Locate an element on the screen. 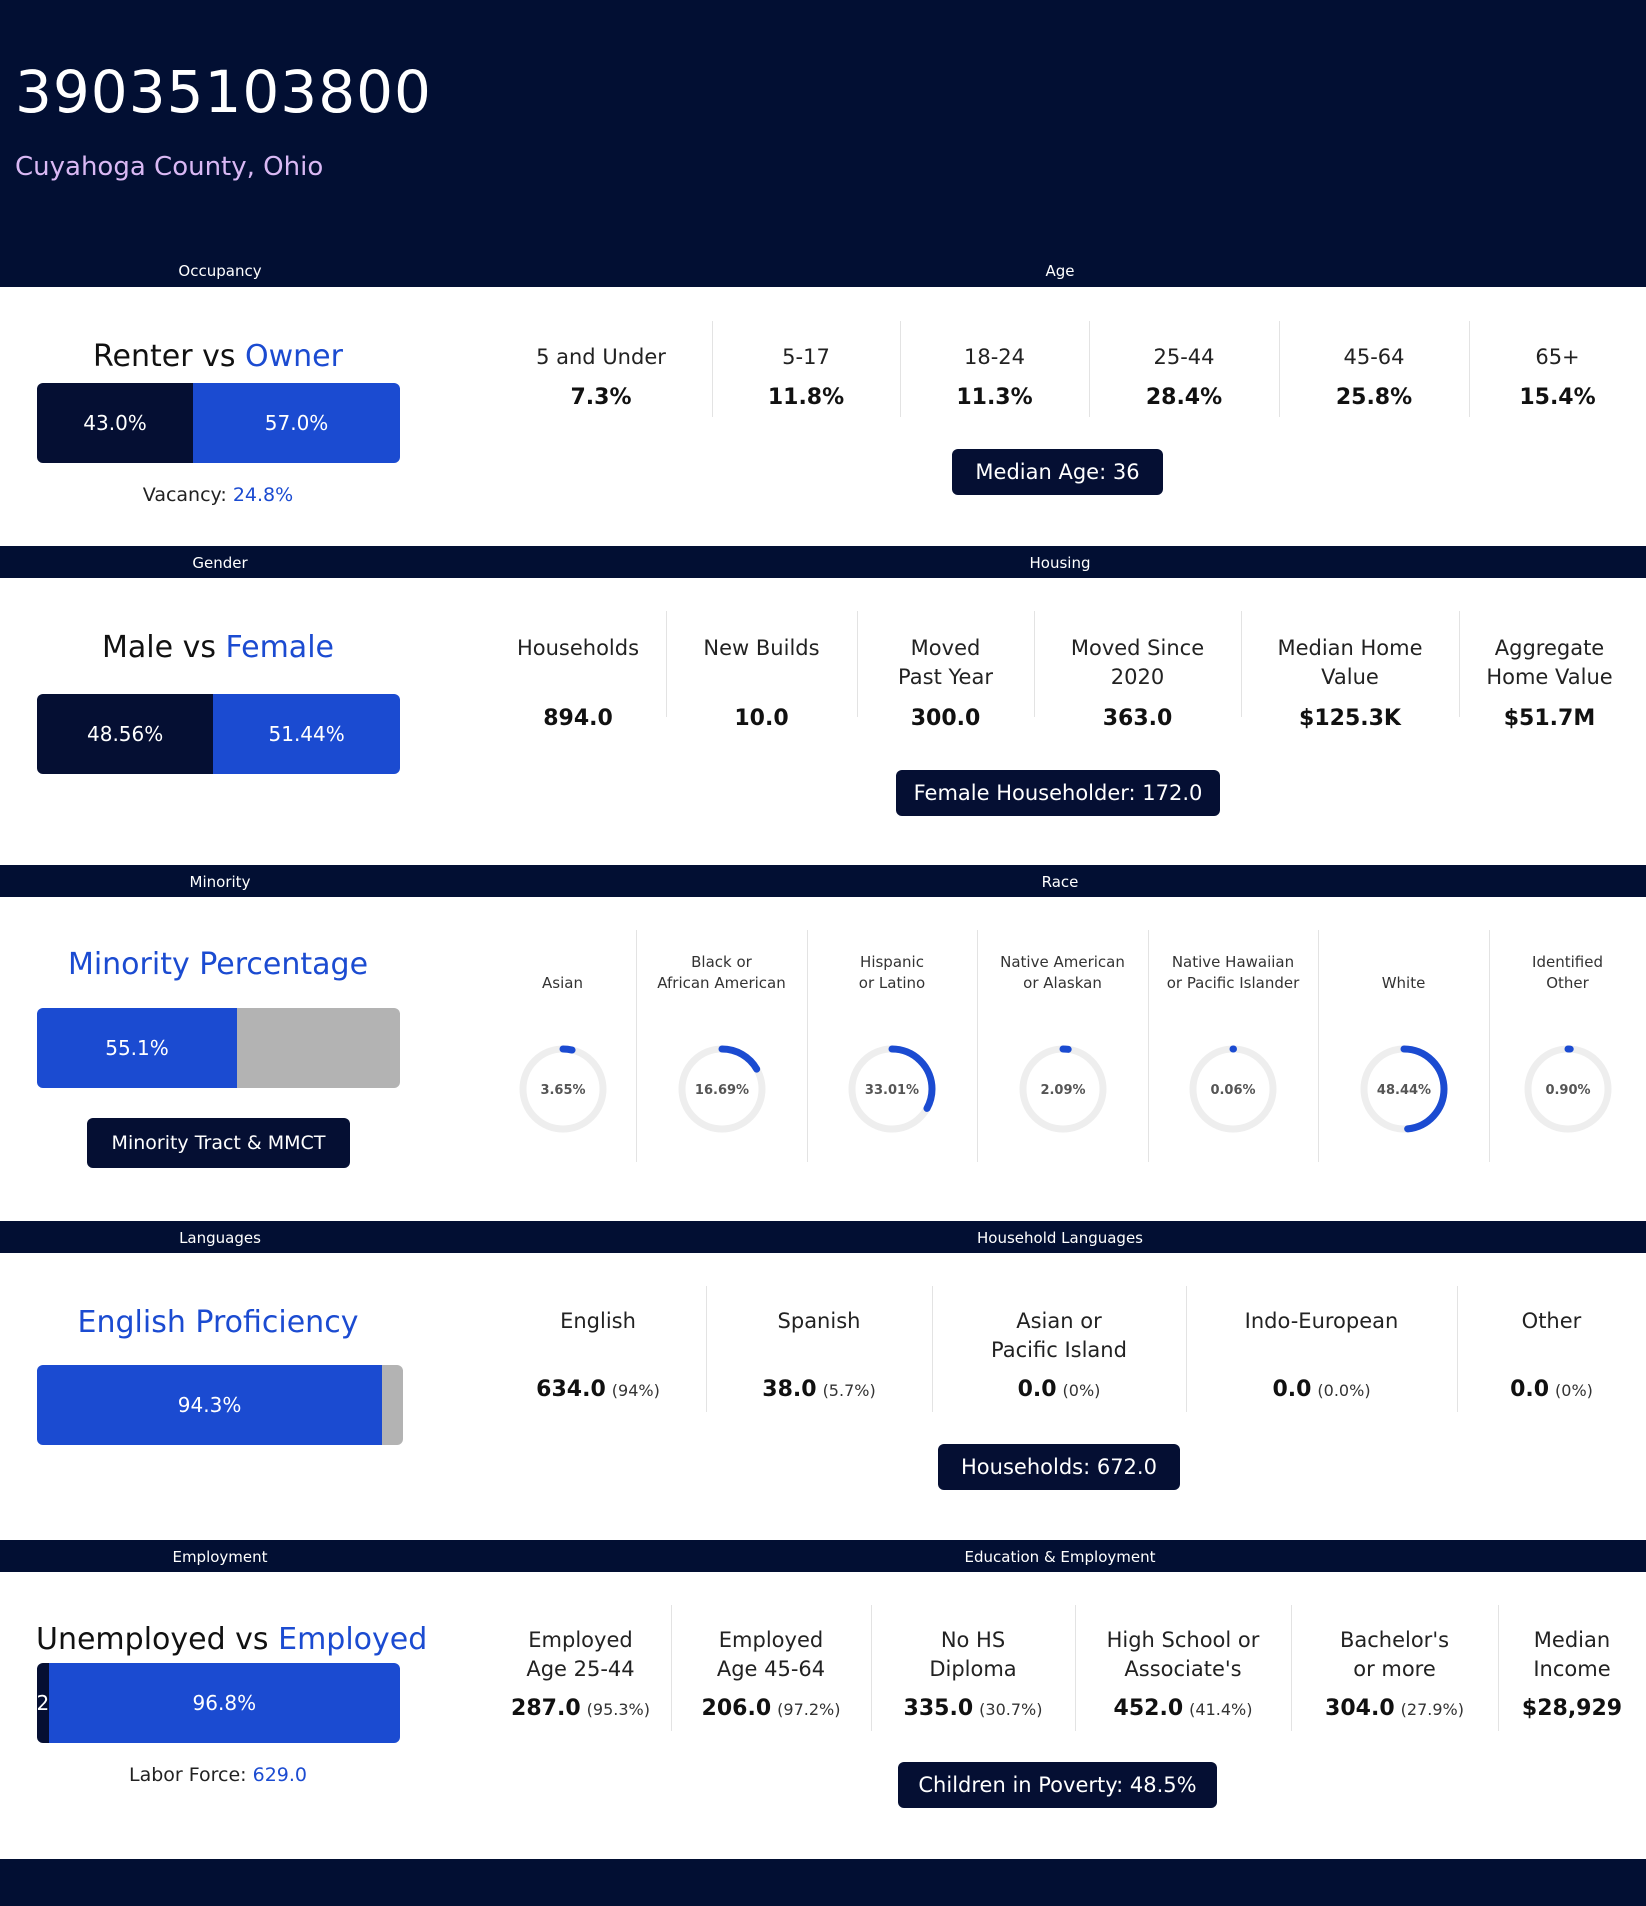  age-value: 28.4% is located at coordinates (1184, 397).